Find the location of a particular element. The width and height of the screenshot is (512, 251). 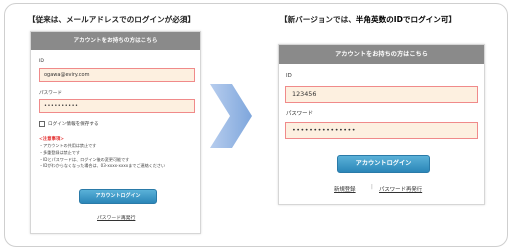

new-id-field: 123456 is located at coordinates (381, 94).